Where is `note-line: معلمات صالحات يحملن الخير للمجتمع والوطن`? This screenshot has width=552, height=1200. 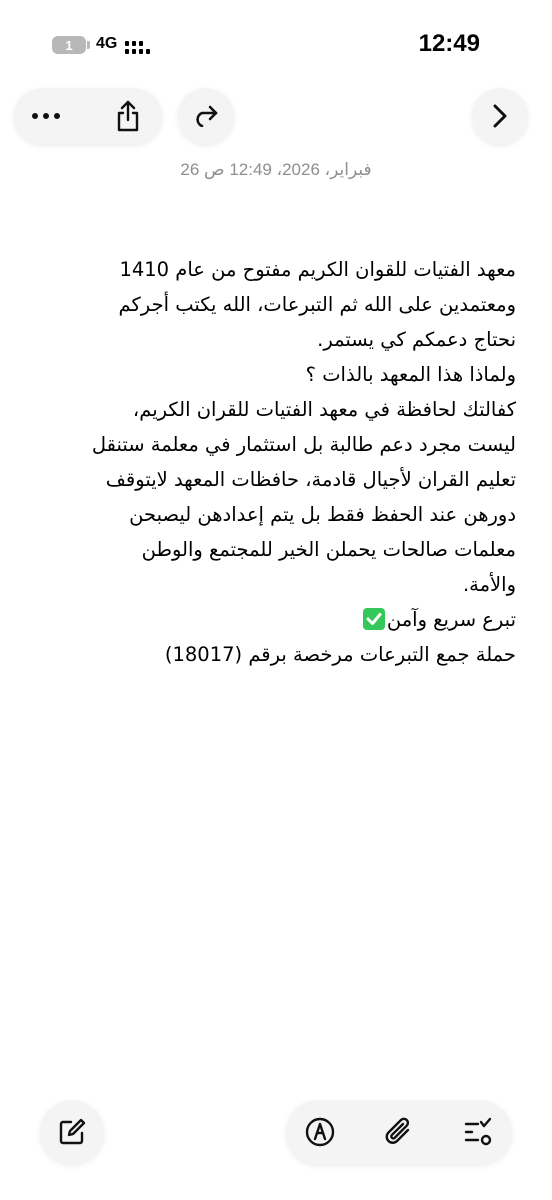 note-line: معلمات صالحات يحملن الخير للمجتمع والوطن is located at coordinates (328, 549).